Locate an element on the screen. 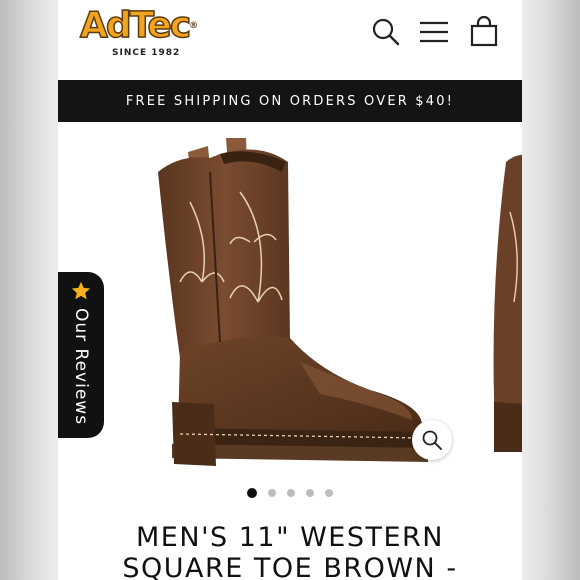 This screenshot has height=580, width=580. product-title-line-1: MEN'S 11" WESTERN is located at coordinates (290, 537).